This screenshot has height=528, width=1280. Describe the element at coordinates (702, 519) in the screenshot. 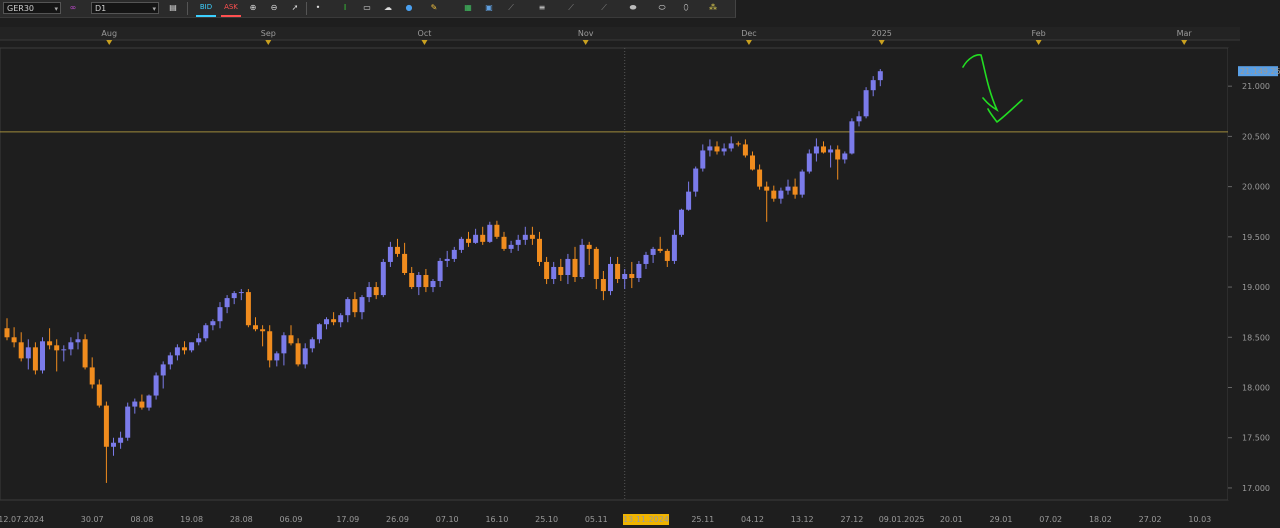

I see `x-tick-label: 25.11` at that location.